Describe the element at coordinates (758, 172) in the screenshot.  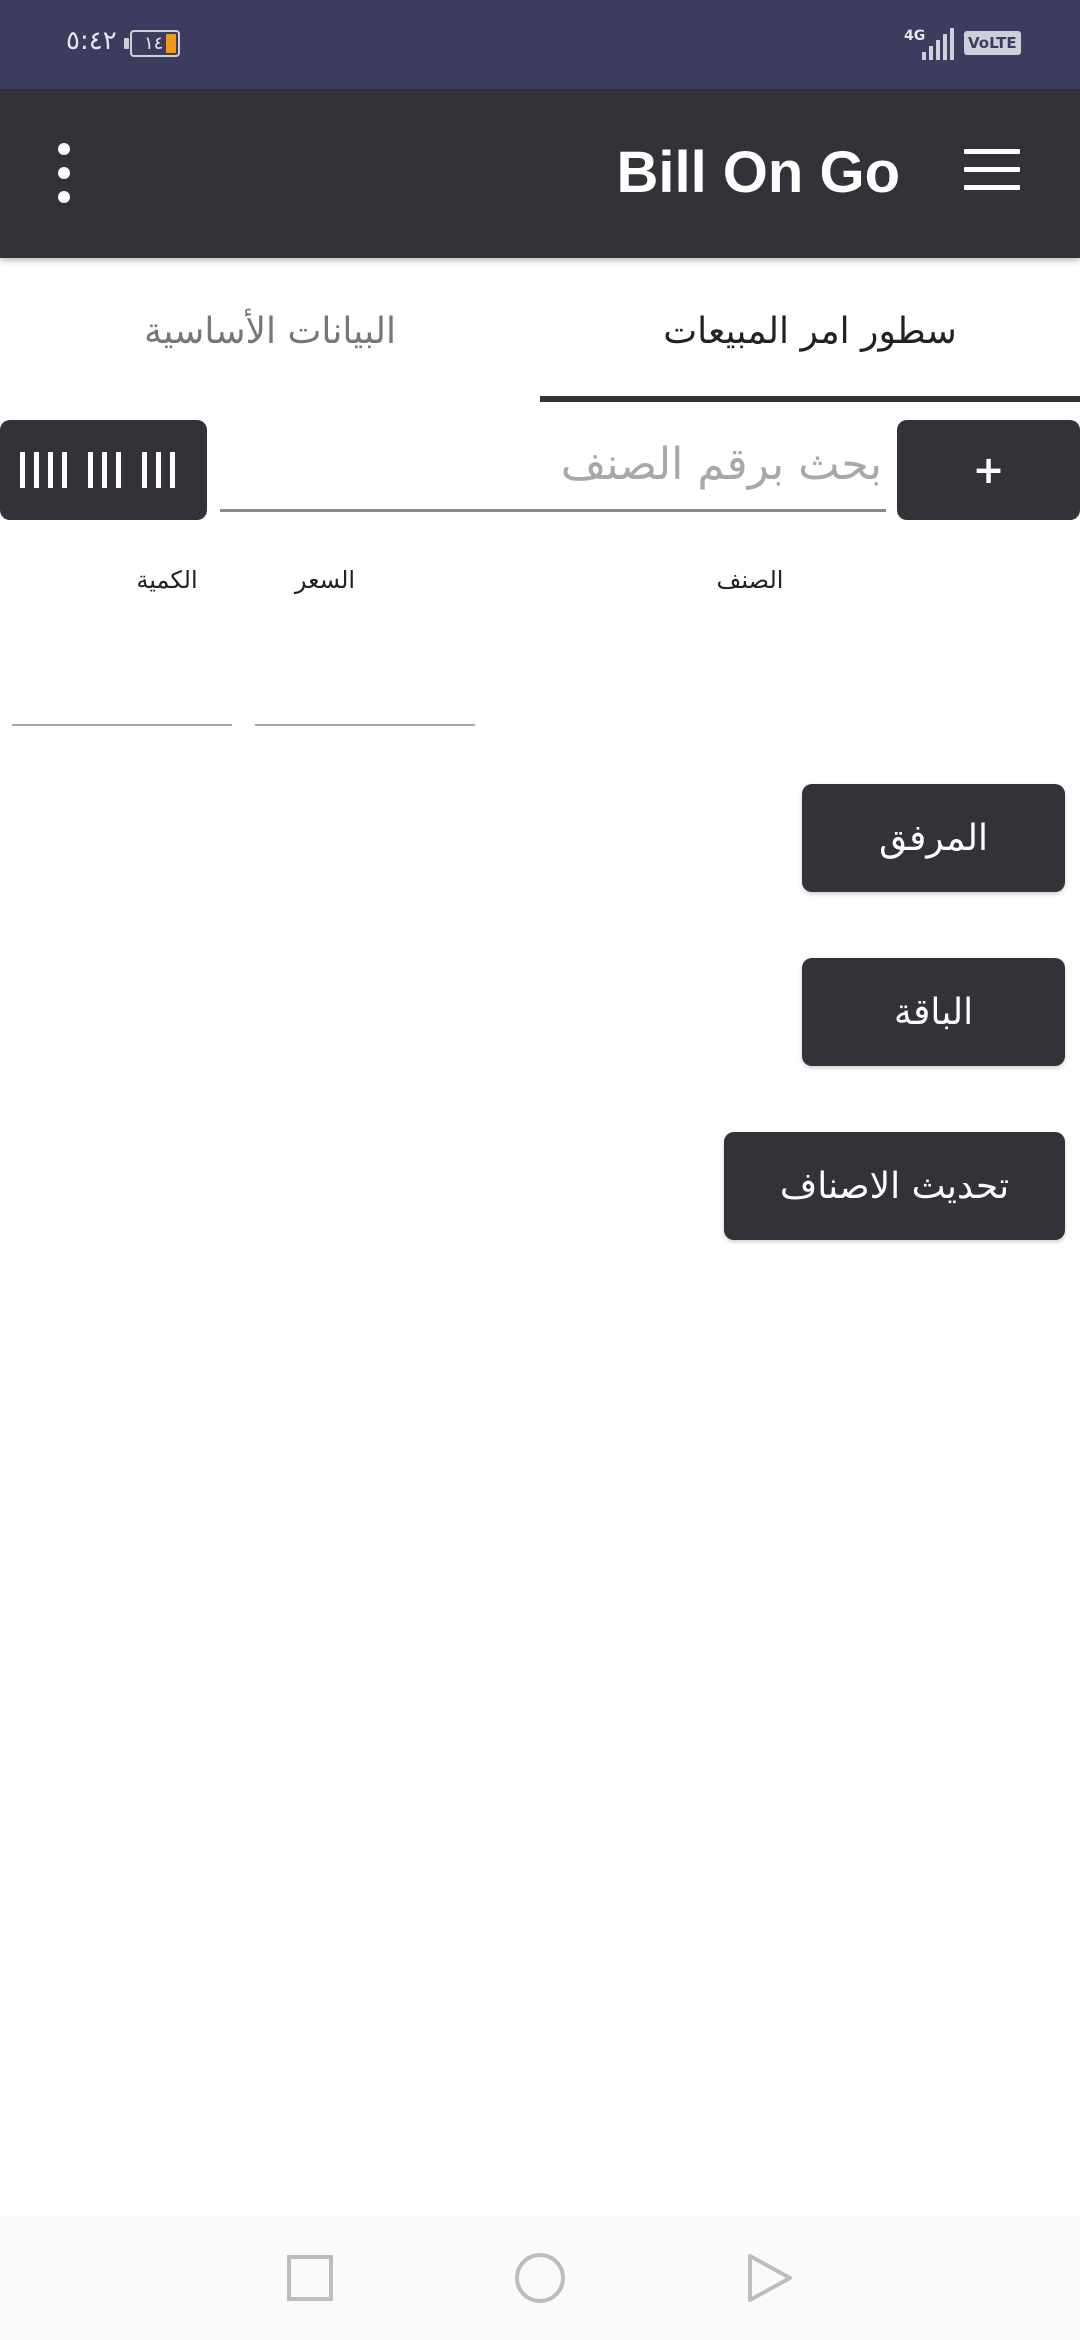
I see `app-title: Bill On Go` at that location.